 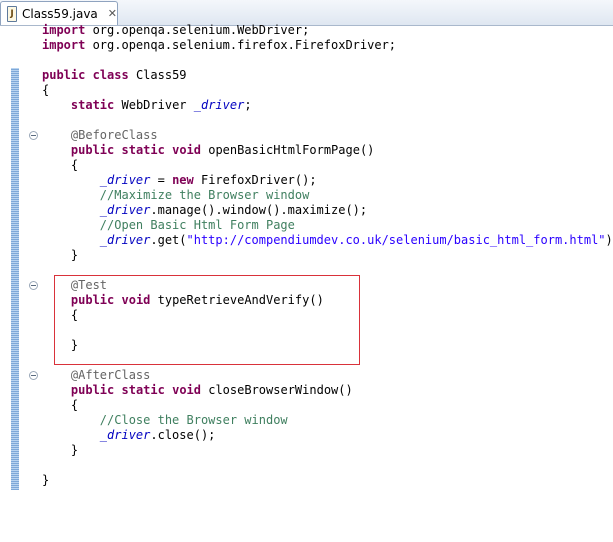 I want to click on code-line: @BeforeClass, so click(x=114, y=135).